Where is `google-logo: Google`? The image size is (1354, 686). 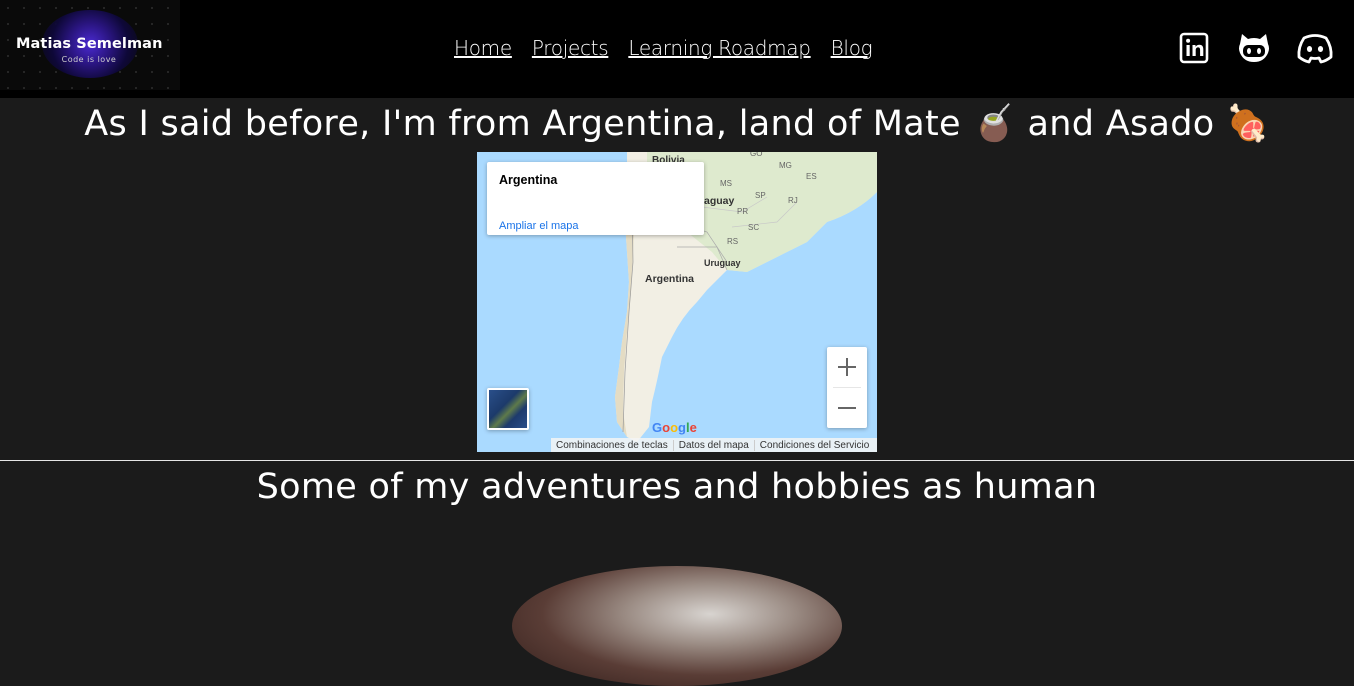
google-logo: Google is located at coordinates (674, 427).